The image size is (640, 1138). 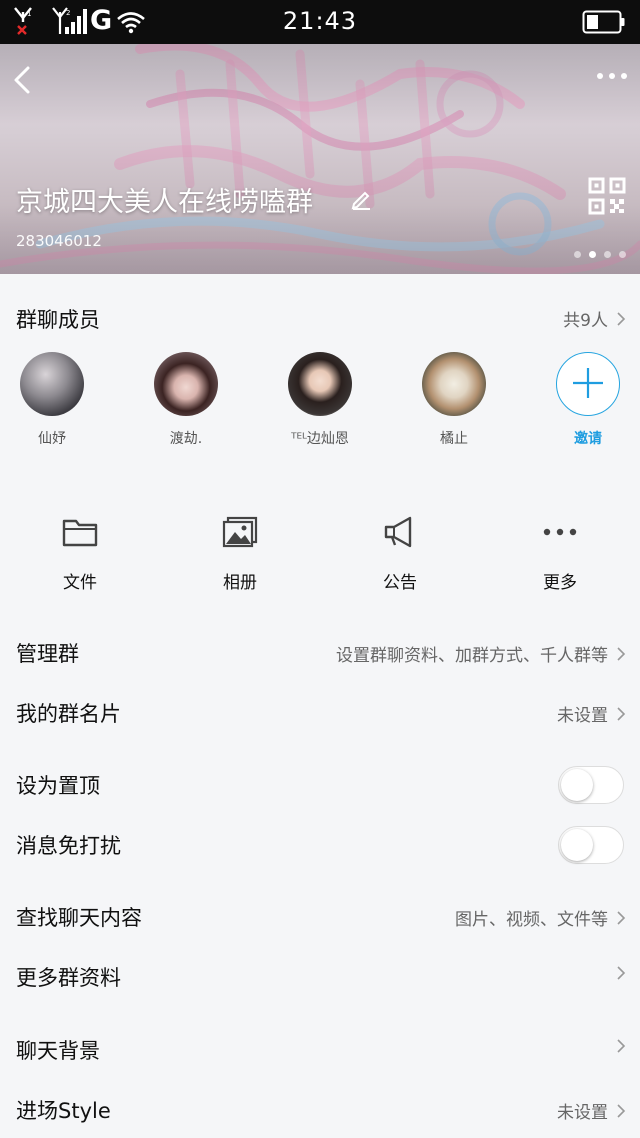 What do you see at coordinates (320, 712) in the screenshot?
I see `my-group-card-row: 我的群名片 未设置` at bounding box center [320, 712].